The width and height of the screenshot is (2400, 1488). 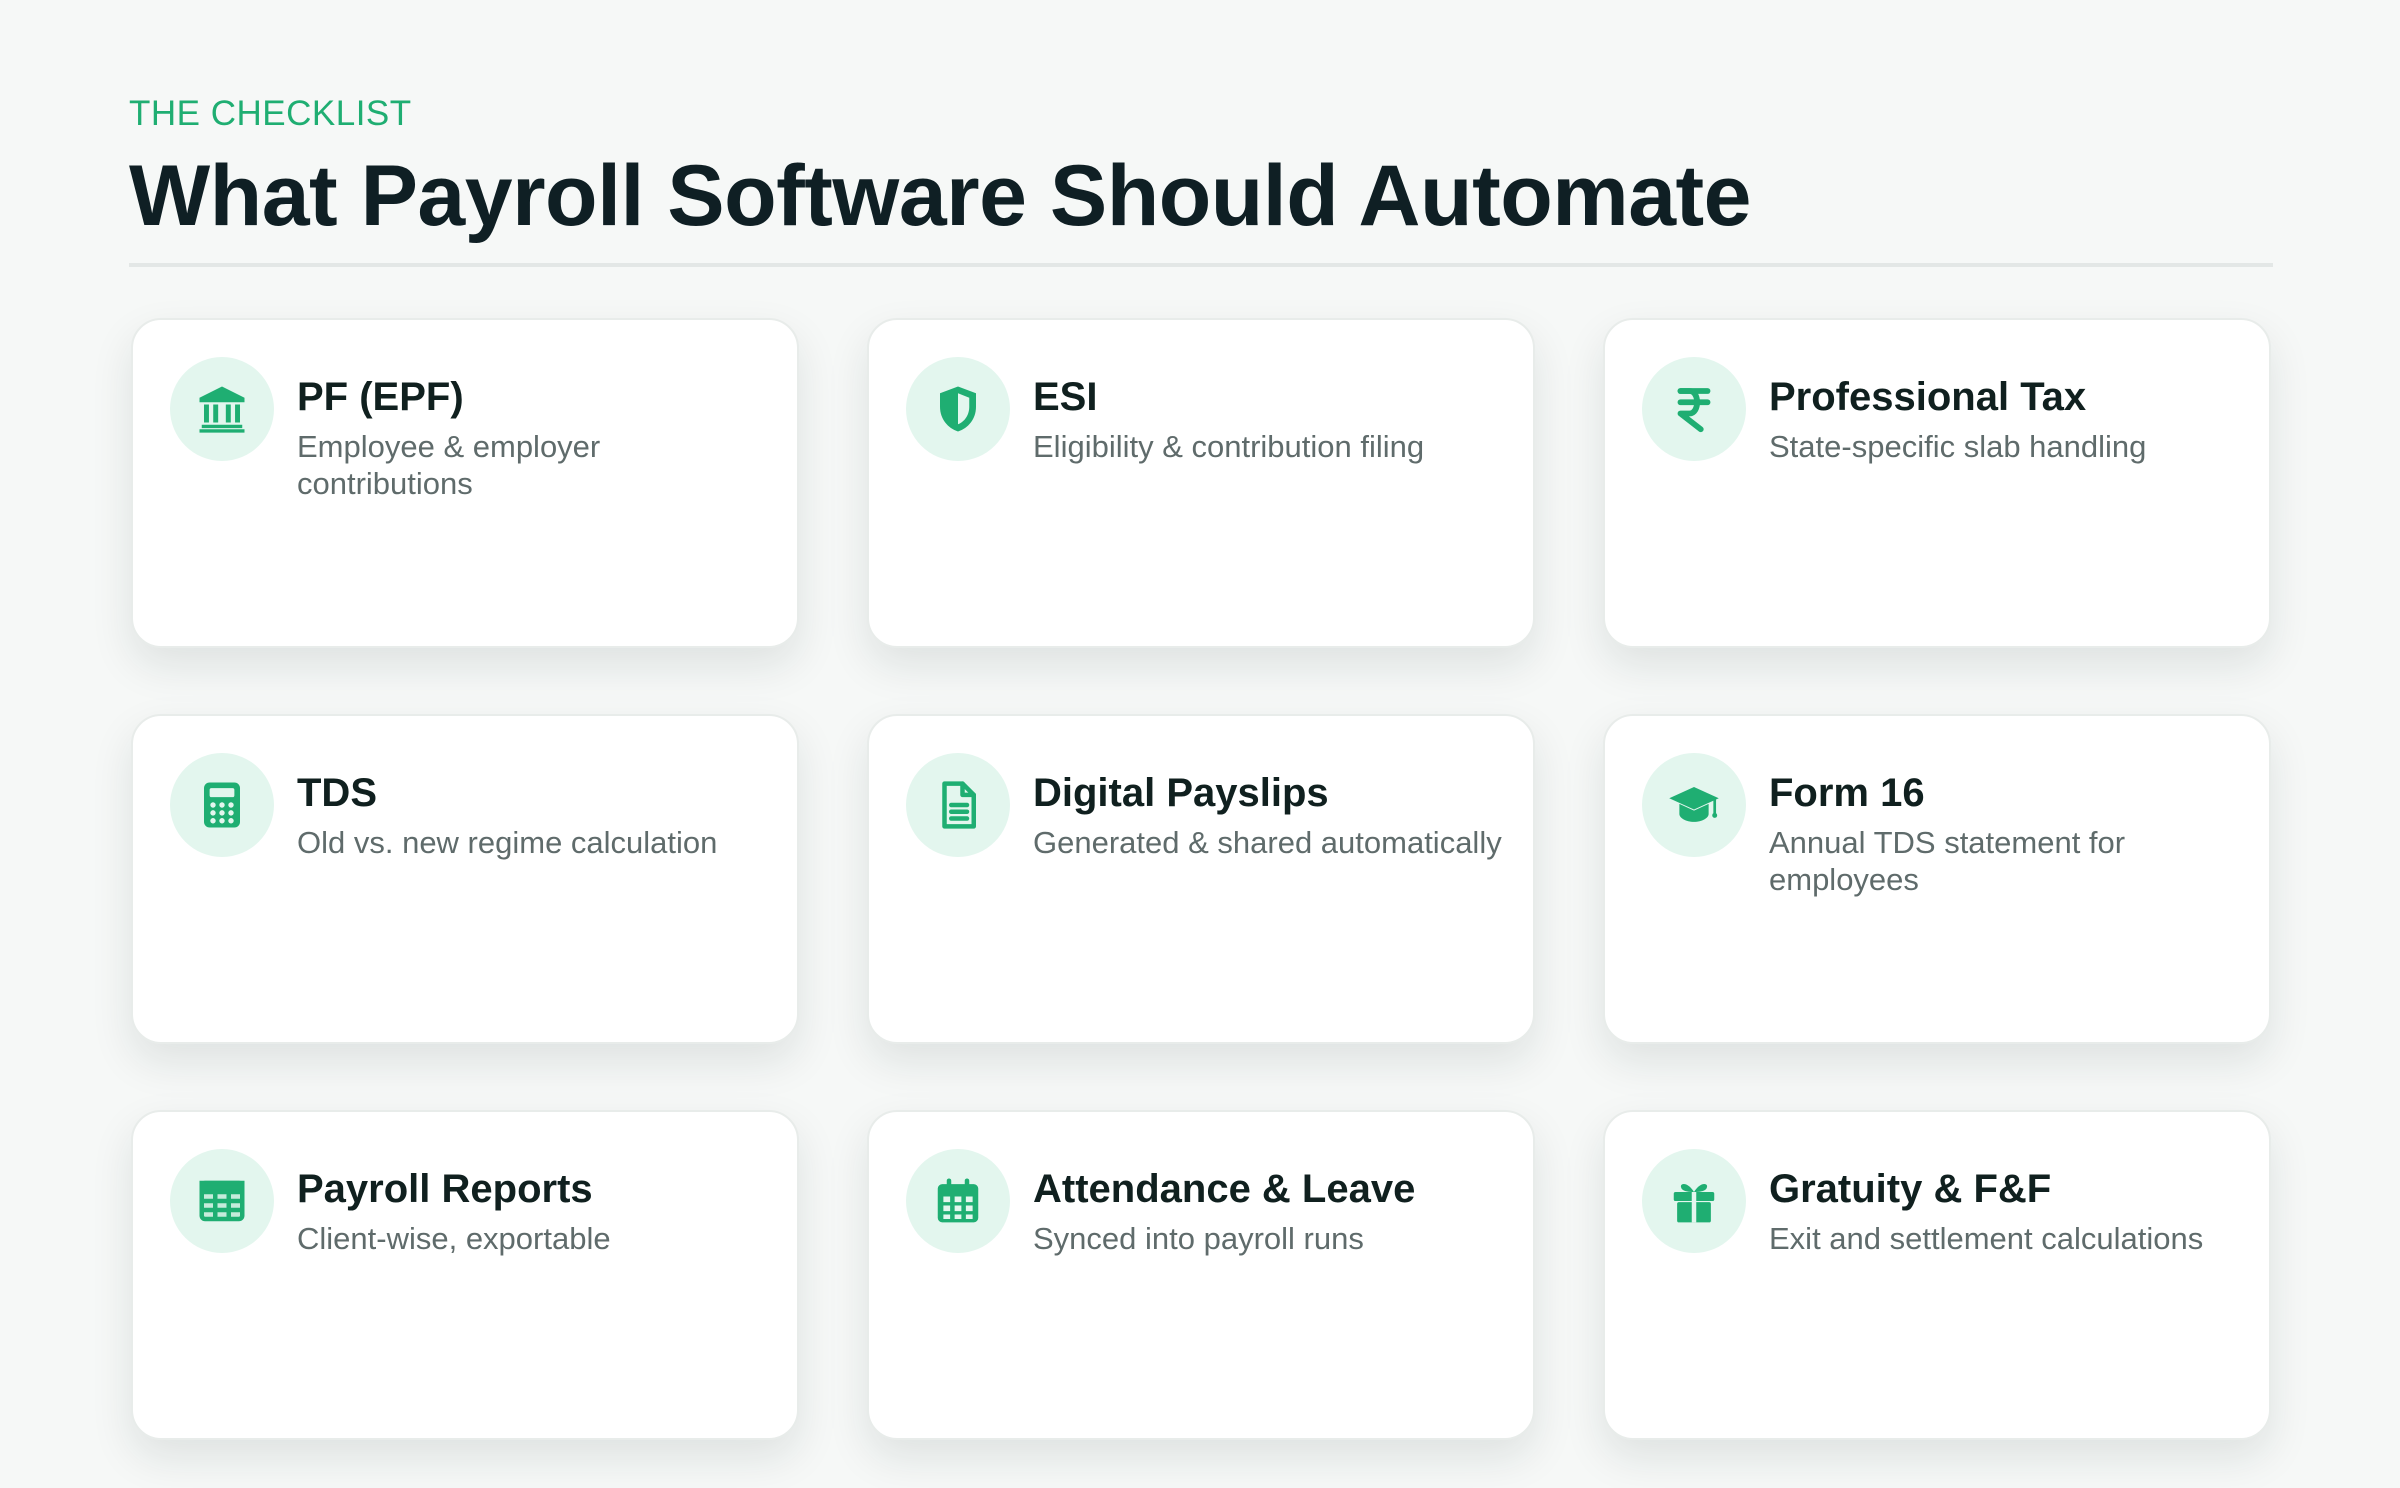 What do you see at coordinates (1947, 861) in the screenshot?
I see `card-description: Annual TDS statement for employees` at bounding box center [1947, 861].